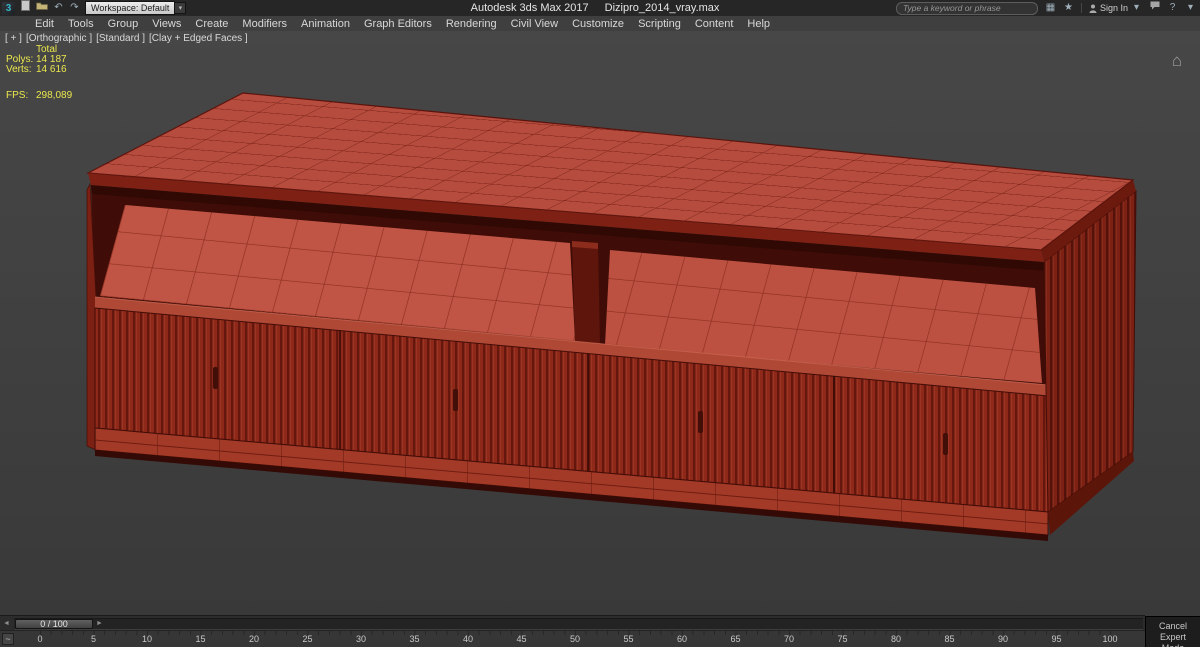  Describe the element at coordinates (682, 639) in the screenshot. I see `ruler-tick-60: 60` at that location.